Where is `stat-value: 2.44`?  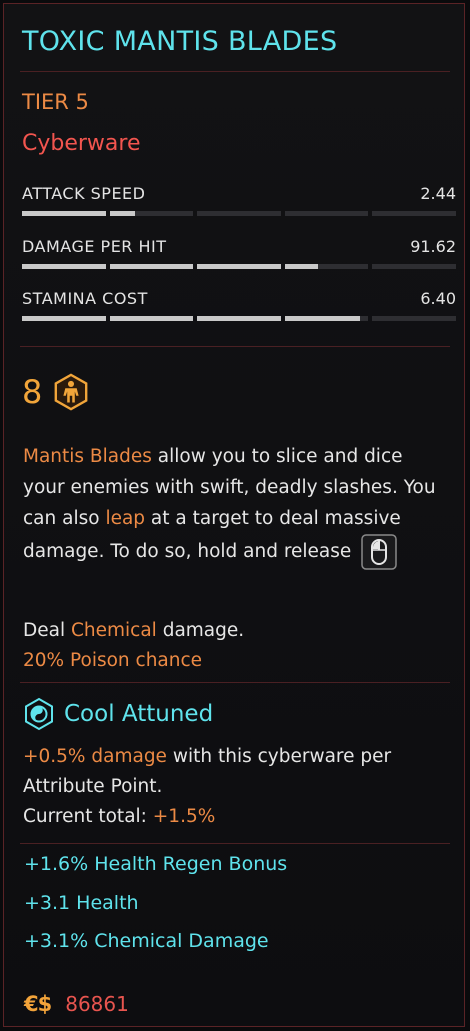
stat-value: 2.44 is located at coordinates (438, 193).